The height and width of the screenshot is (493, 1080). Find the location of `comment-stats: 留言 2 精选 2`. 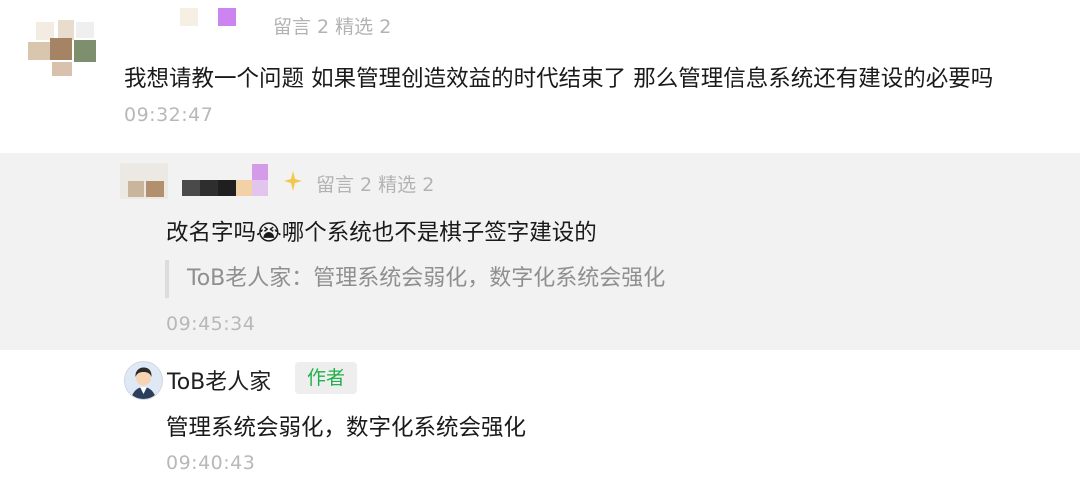

comment-stats: 留言 2 精选 2 is located at coordinates (332, 27).